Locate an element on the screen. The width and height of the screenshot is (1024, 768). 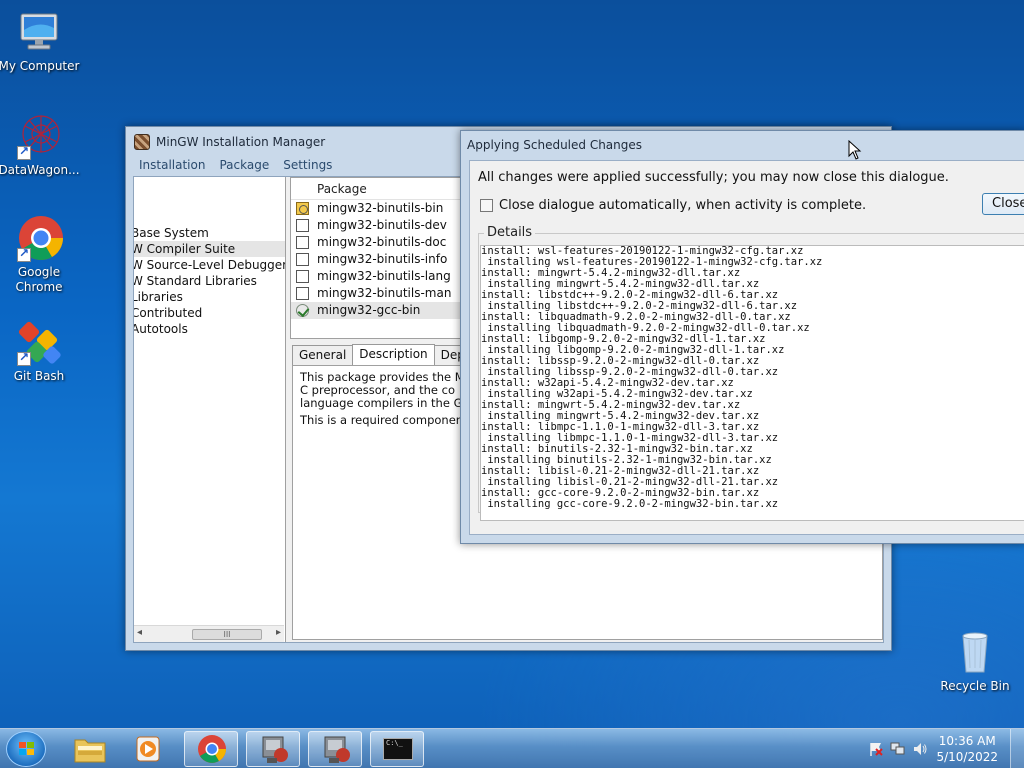
console-icon: C:\_ is located at coordinates (398, 749).